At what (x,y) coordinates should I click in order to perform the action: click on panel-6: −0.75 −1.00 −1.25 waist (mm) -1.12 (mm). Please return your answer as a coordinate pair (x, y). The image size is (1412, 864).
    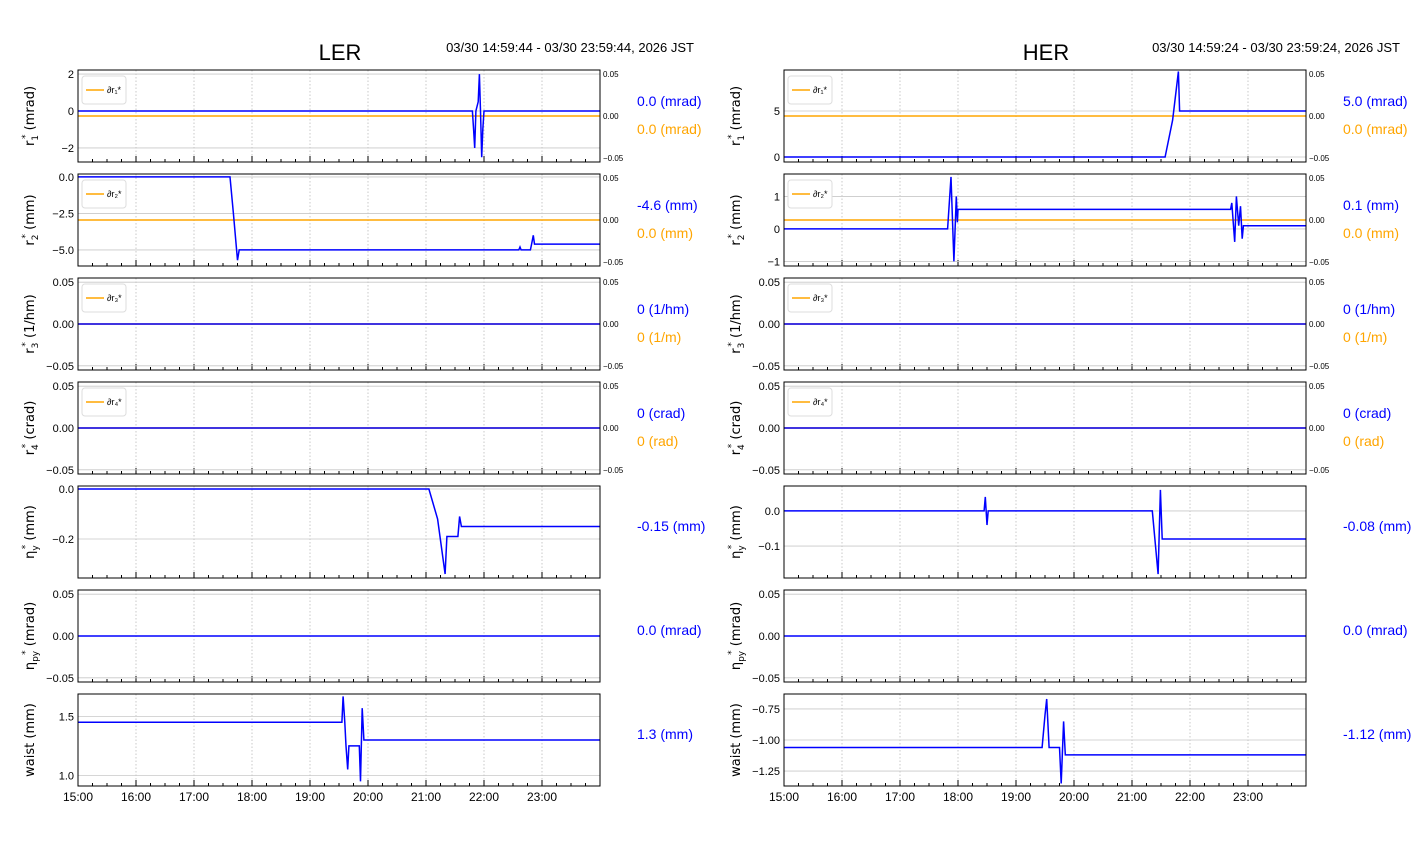
    Looking at the image, I should click on (1070, 740).